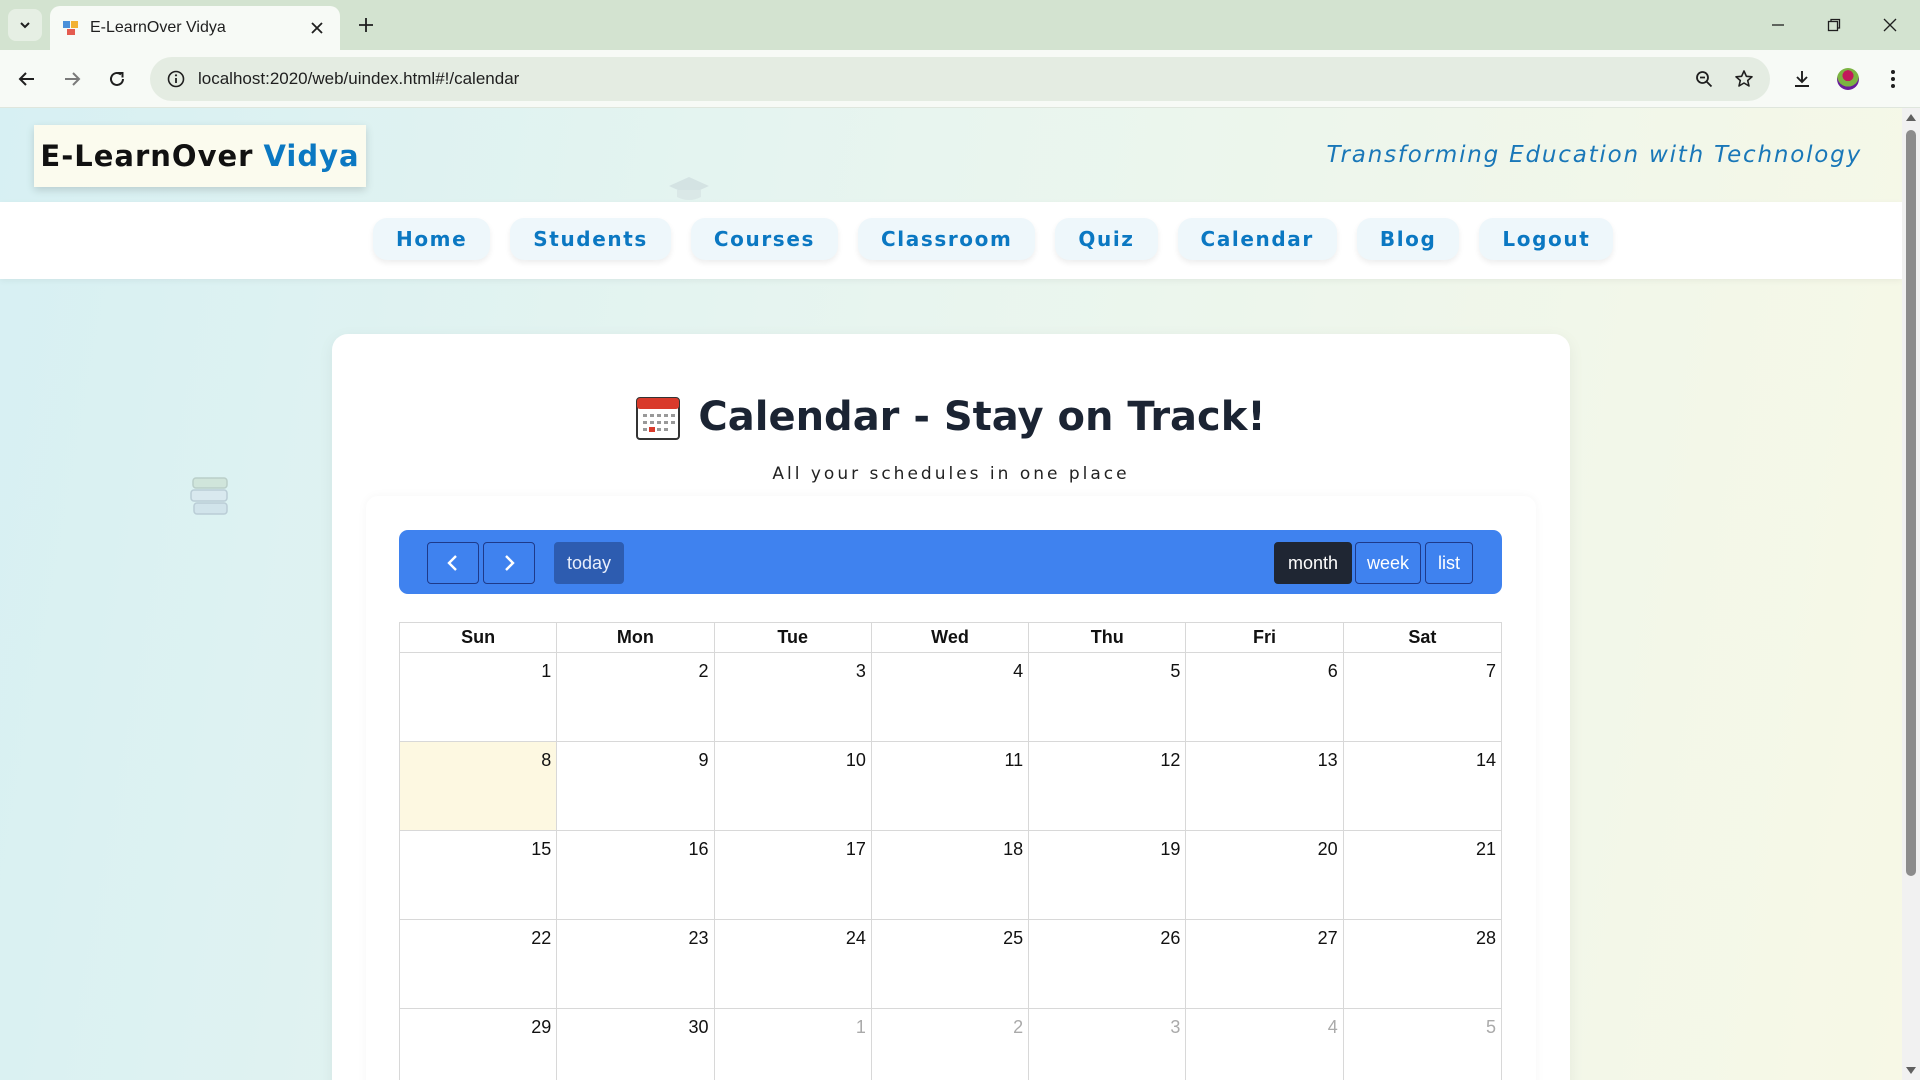  I want to click on chevron-left-icon, so click(452, 563).